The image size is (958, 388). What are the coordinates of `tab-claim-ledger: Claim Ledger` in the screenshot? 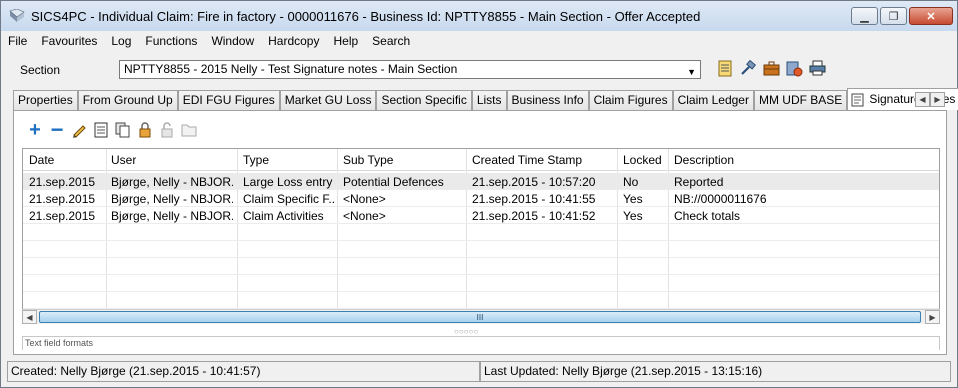 It's located at (713, 100).